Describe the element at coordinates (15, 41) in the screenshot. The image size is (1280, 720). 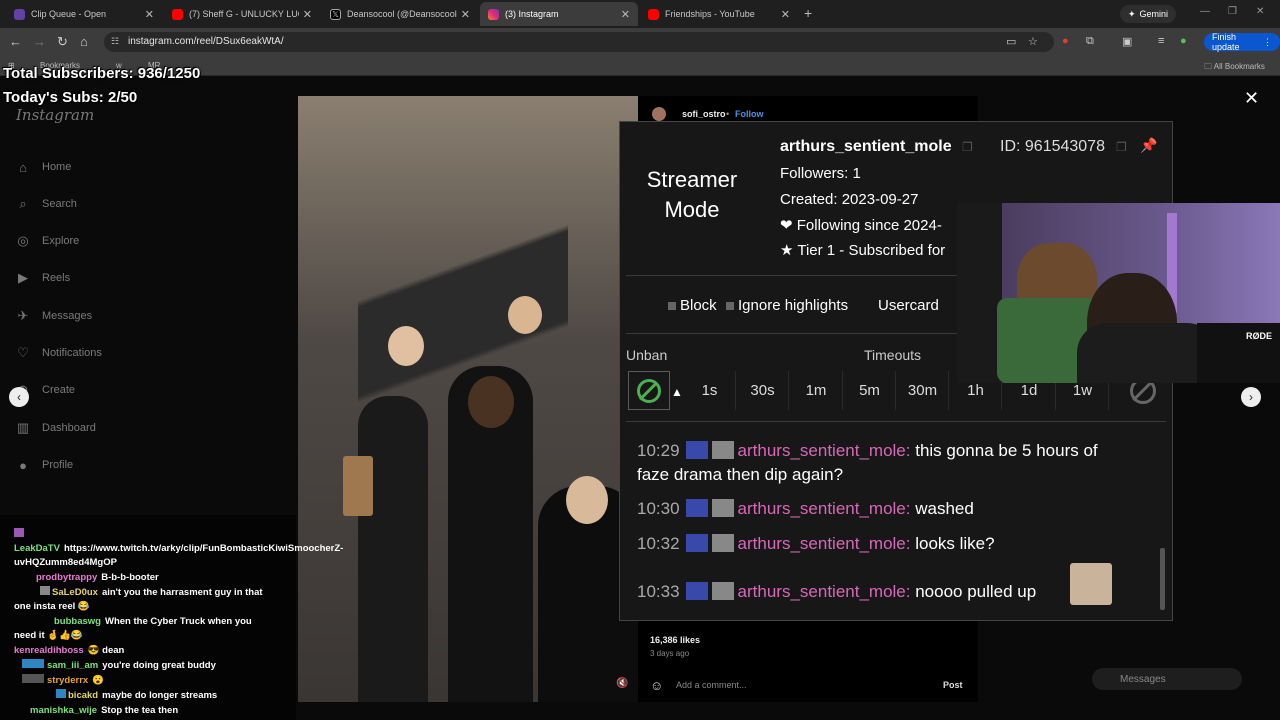
I see `back-icon: ←` at that location.